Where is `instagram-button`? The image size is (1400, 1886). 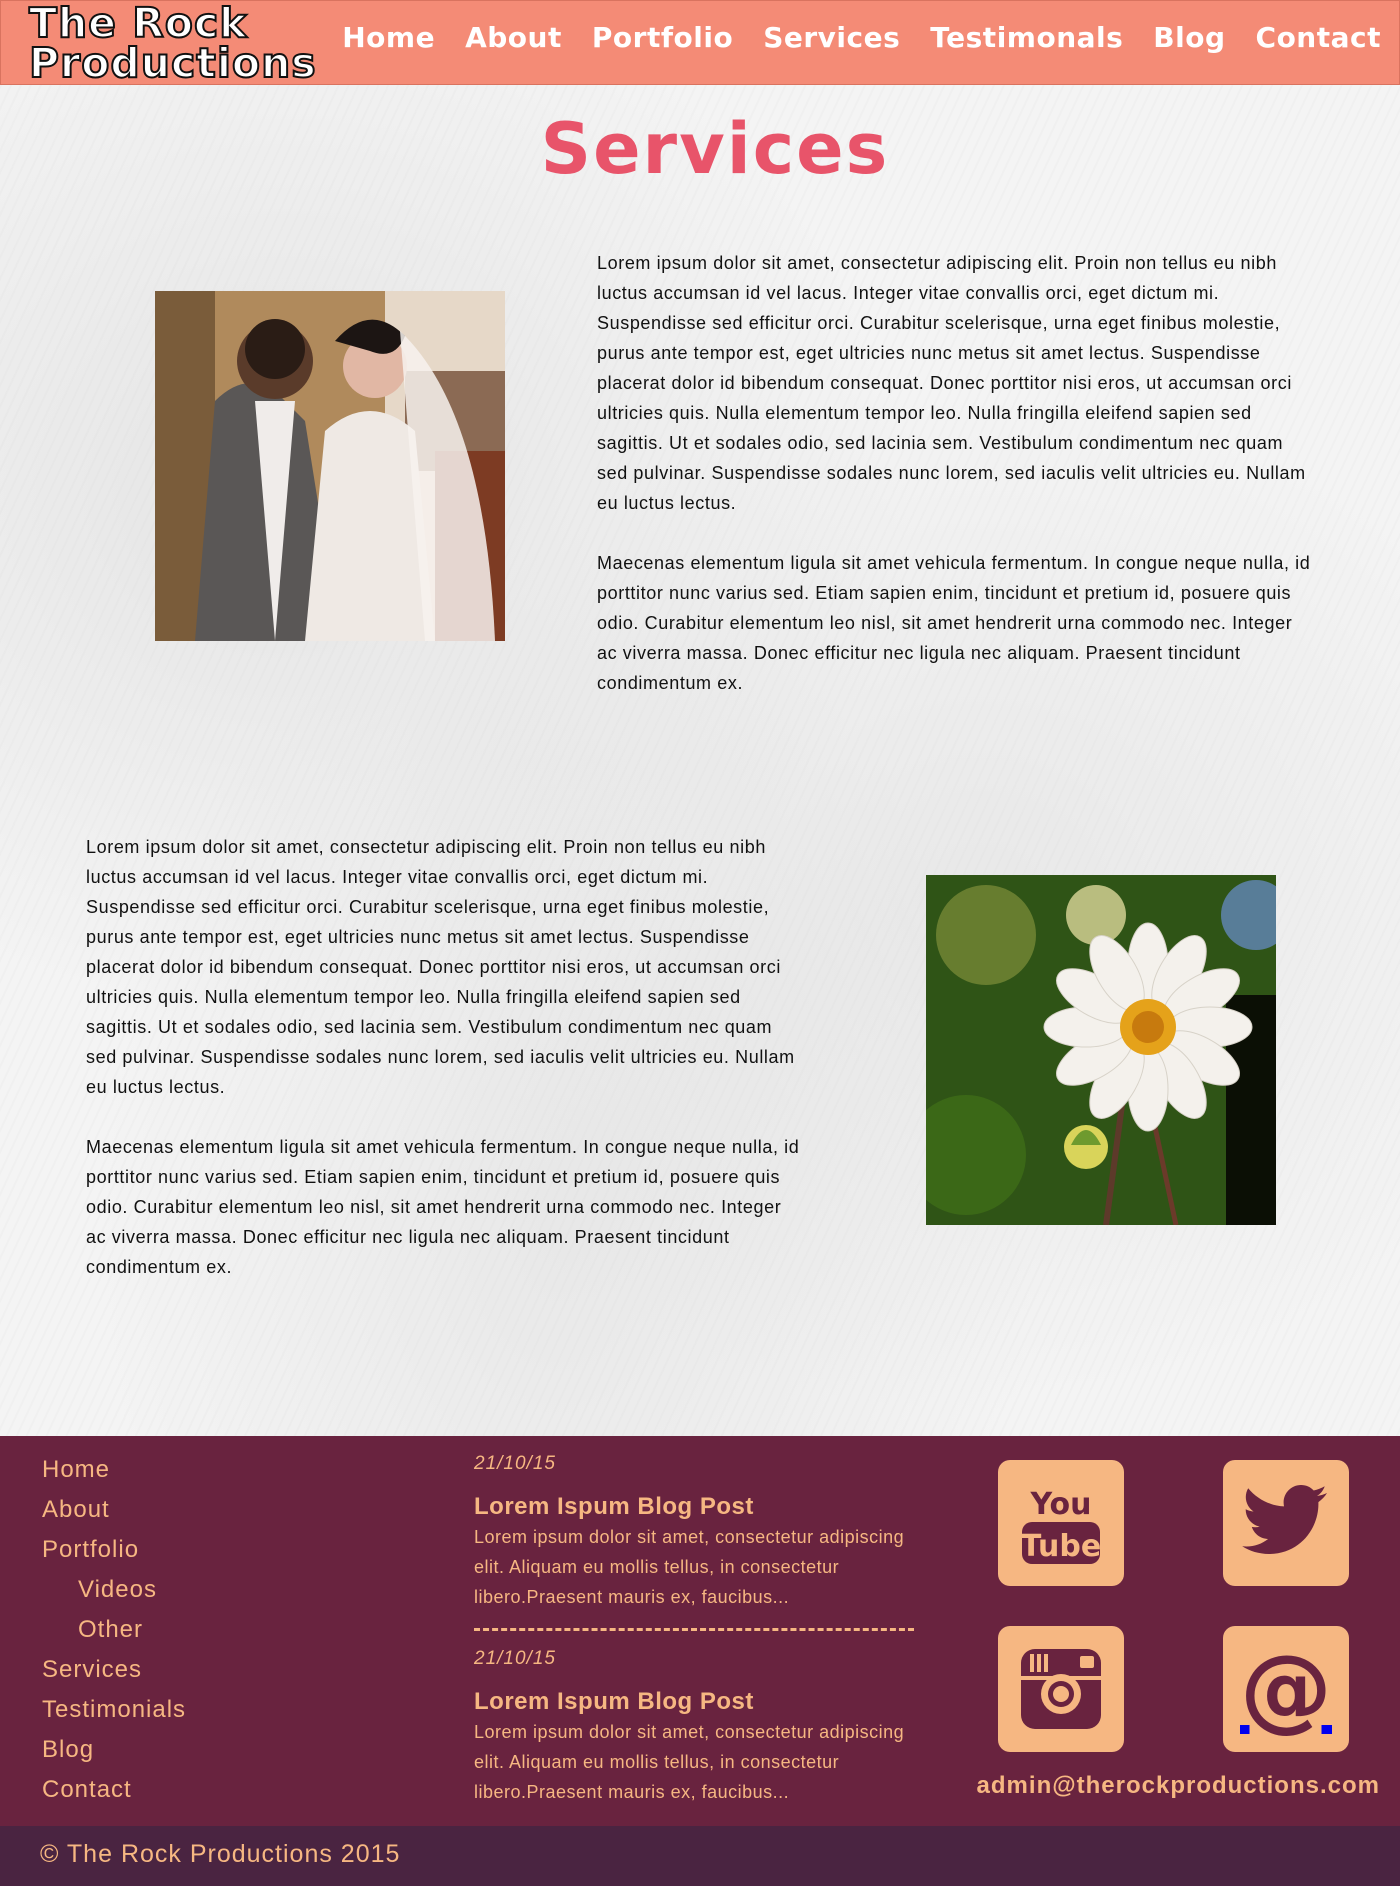
instagram-button is located at coordinates (1061, 1689).